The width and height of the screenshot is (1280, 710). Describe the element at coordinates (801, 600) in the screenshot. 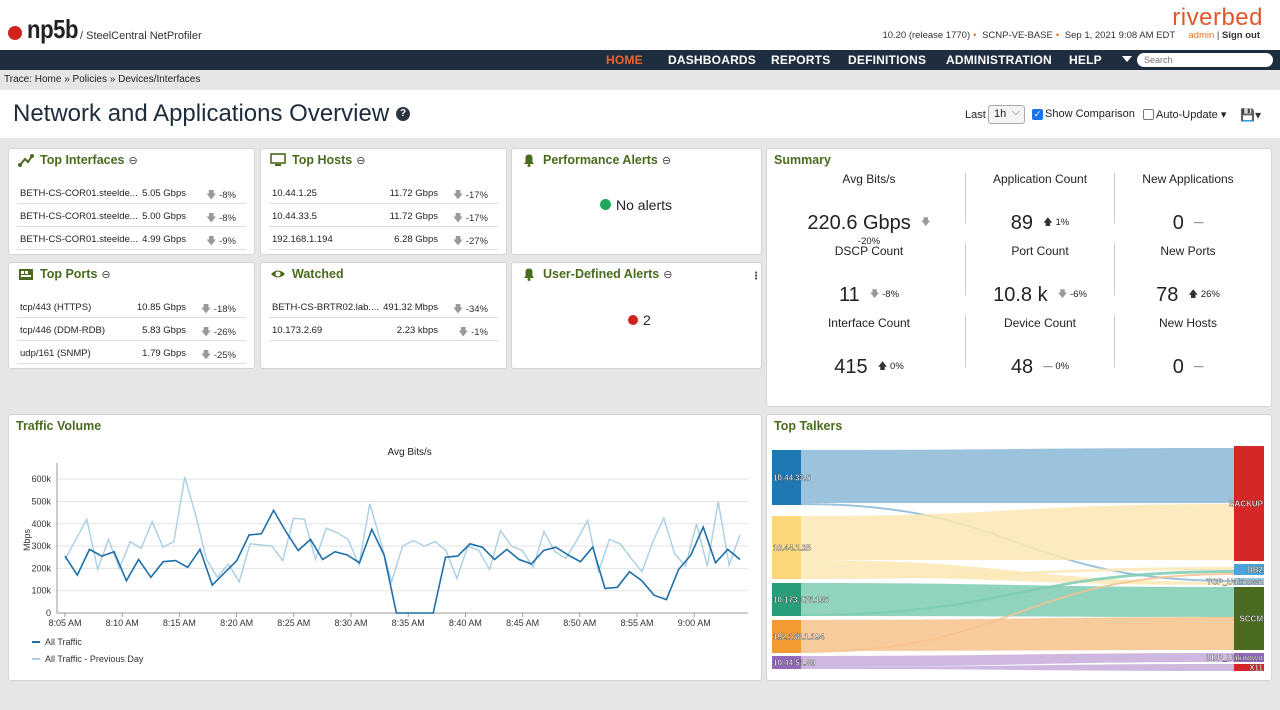

I see `sankey-source-label: 10.173.175.105` at that location.